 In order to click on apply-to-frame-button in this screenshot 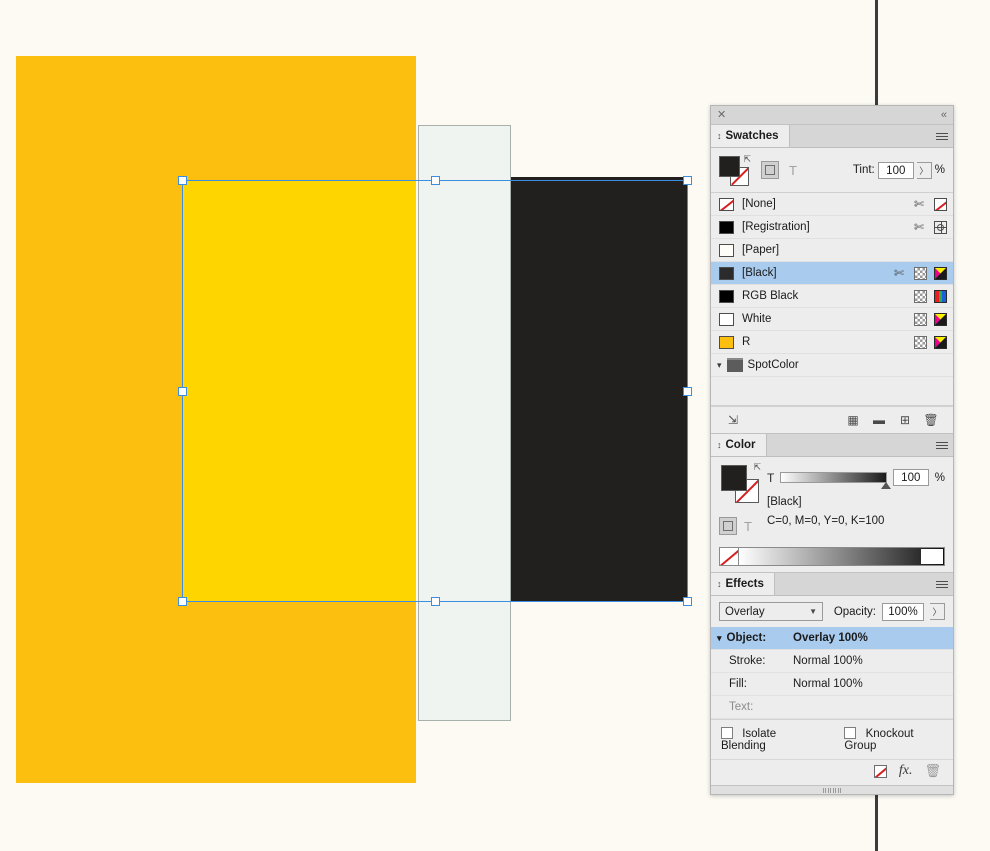, I will do `click(770, 170)`.